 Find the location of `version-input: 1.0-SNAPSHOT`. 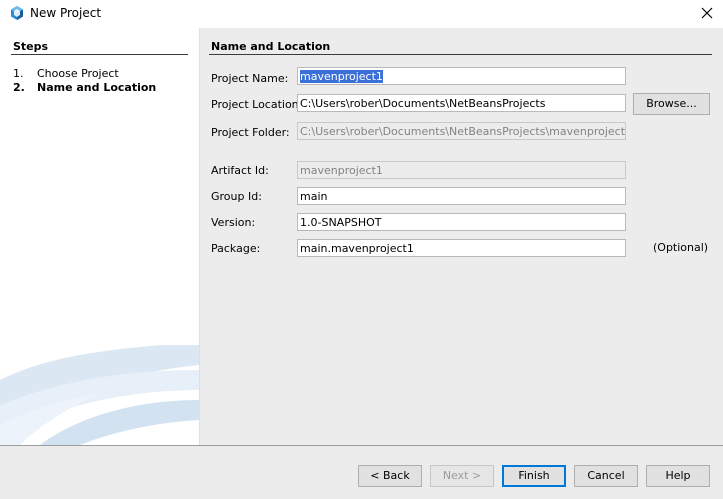

version-input: 1.0-SNAPSHOT is located at coordinates (461, 222).